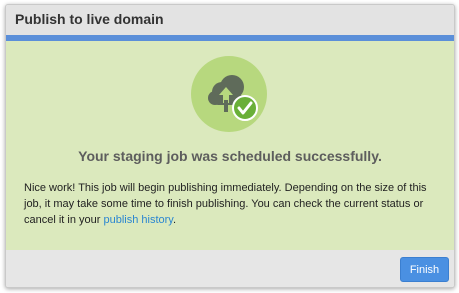 The image size is (459, 293). What do you see at coordinates (230, 20) in the screenshot?
I see `dialog-header: Publish to live domain` at bounding box center [230, 20].